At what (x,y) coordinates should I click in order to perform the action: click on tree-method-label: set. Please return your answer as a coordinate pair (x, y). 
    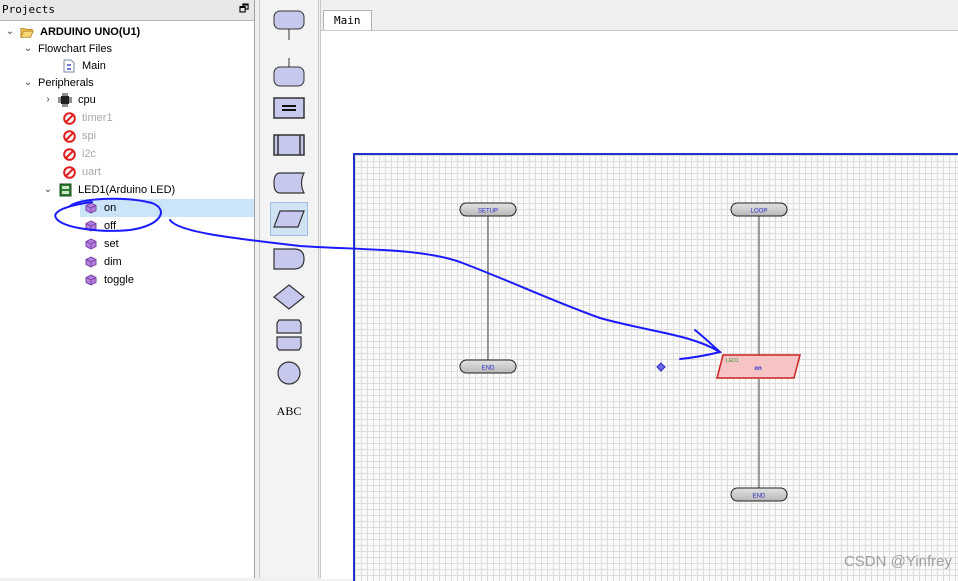
    Looking at the image, I should click on (111, 244).